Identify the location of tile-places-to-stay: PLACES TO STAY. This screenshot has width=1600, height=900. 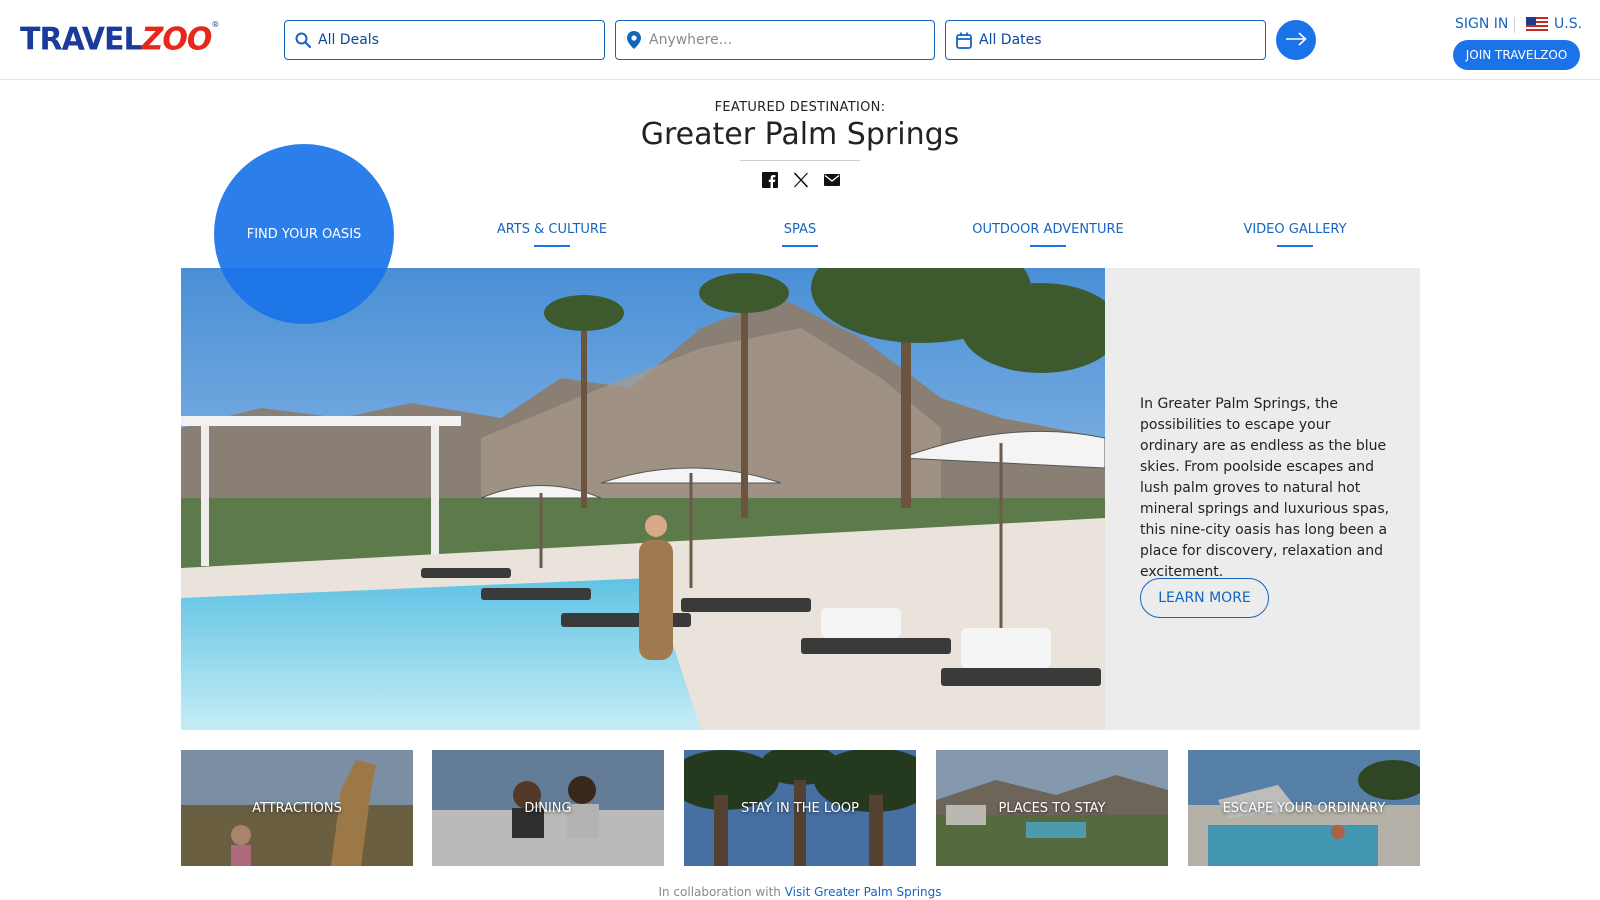
(1052, 808).